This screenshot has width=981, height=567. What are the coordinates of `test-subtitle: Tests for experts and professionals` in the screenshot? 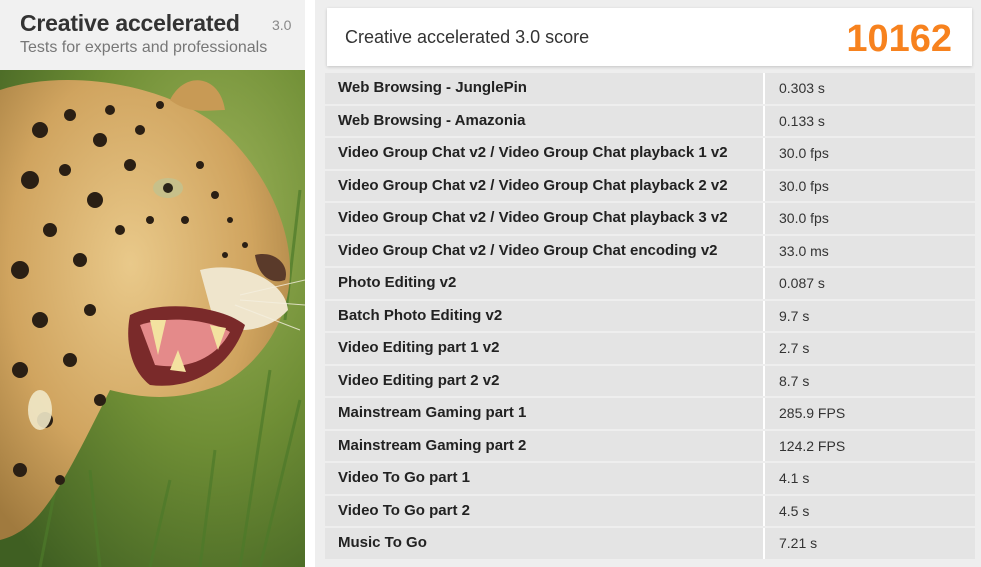 It's located at (144, 47).